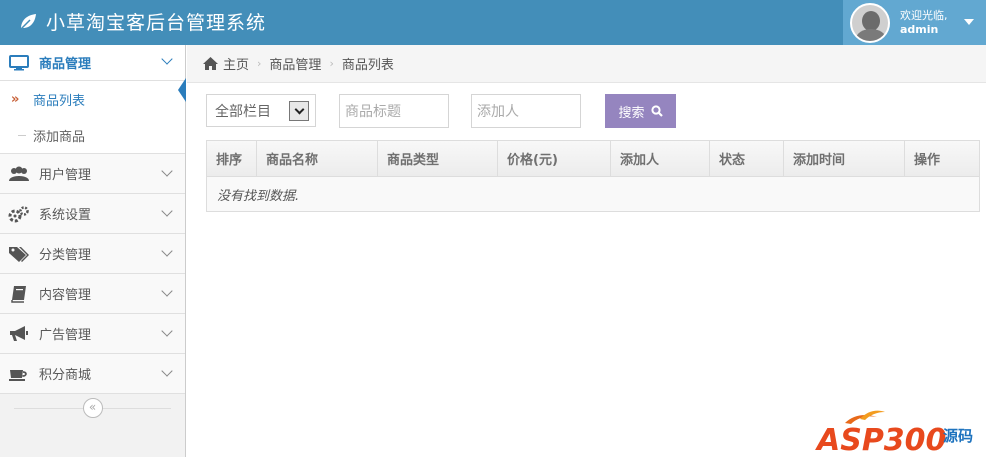 The image size is (986, 457). Describe the element at coordinates (65, 255) in the screenshot. I see `sidebar-item-label: 分类管理` at that location.